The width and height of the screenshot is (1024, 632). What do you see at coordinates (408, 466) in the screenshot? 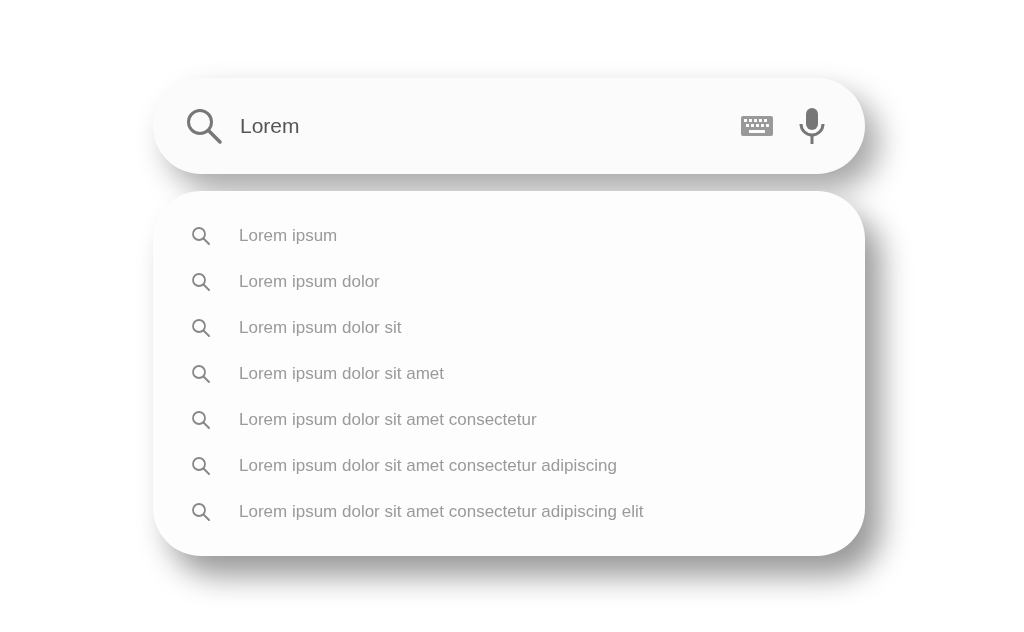
I see `suggestion-item: Lorem ipsum dolor sit amet consectetur adipiscing` at bounding box center [408, 466].